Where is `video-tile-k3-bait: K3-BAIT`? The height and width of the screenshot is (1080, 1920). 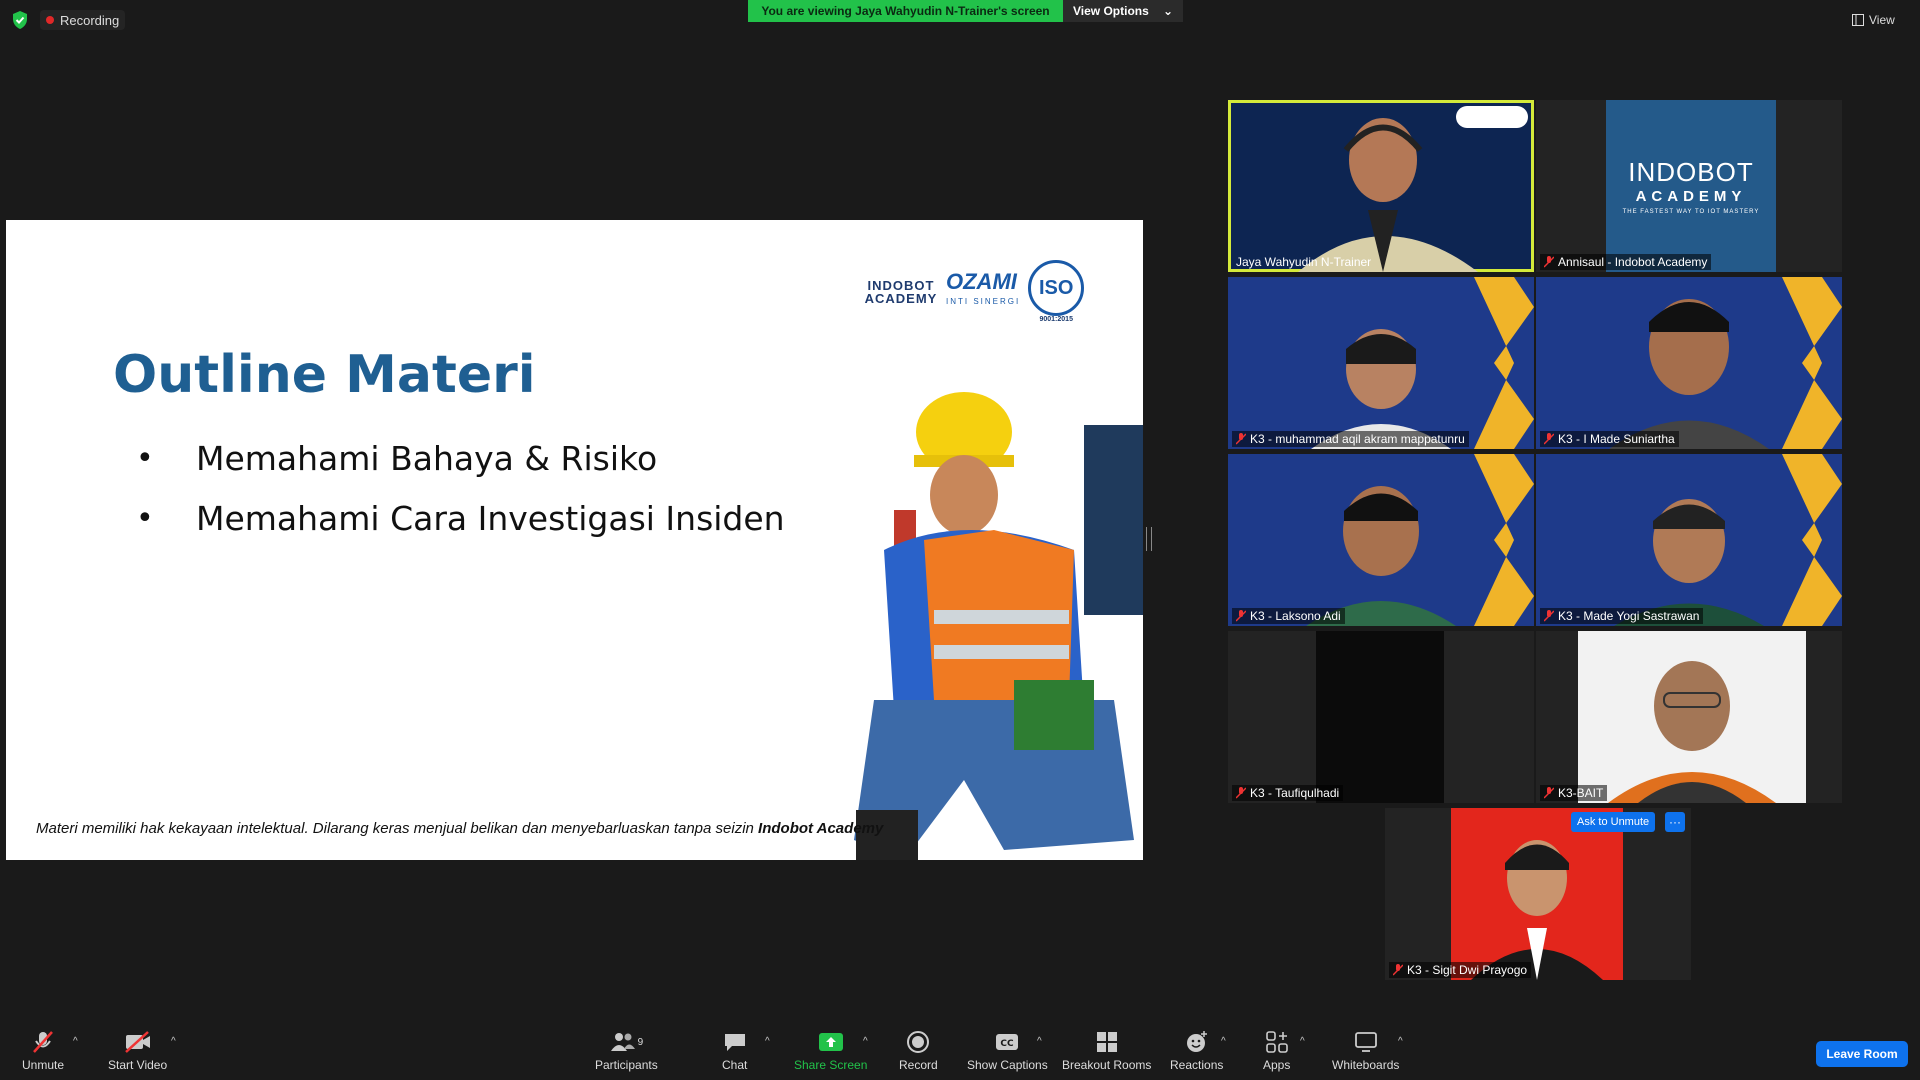
video-tile-k3-bait: K3-BAIT is located at coordinates (1689, 717).